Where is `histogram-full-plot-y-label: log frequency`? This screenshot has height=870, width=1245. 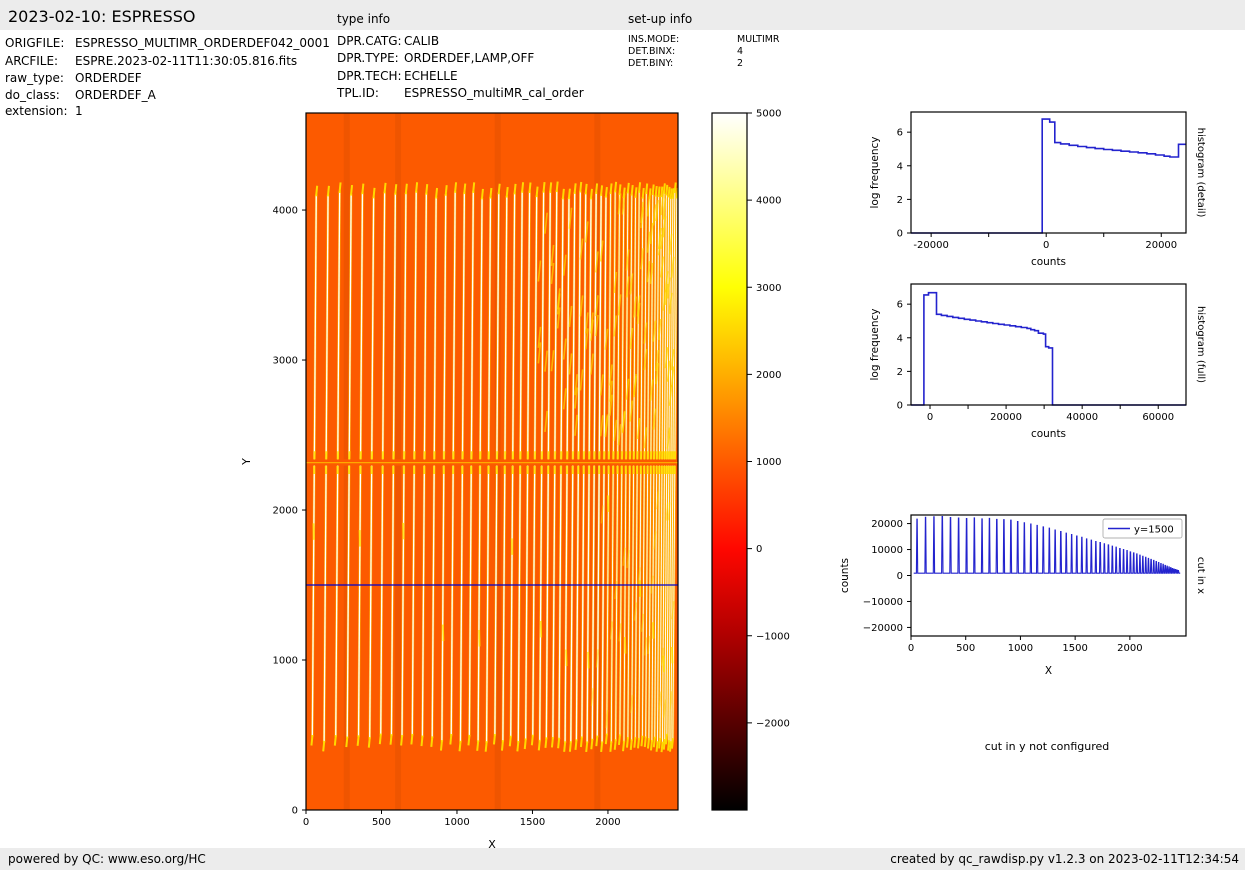
histogram-full-plot-y-label: log frequency is located at coordinates (875, 344).